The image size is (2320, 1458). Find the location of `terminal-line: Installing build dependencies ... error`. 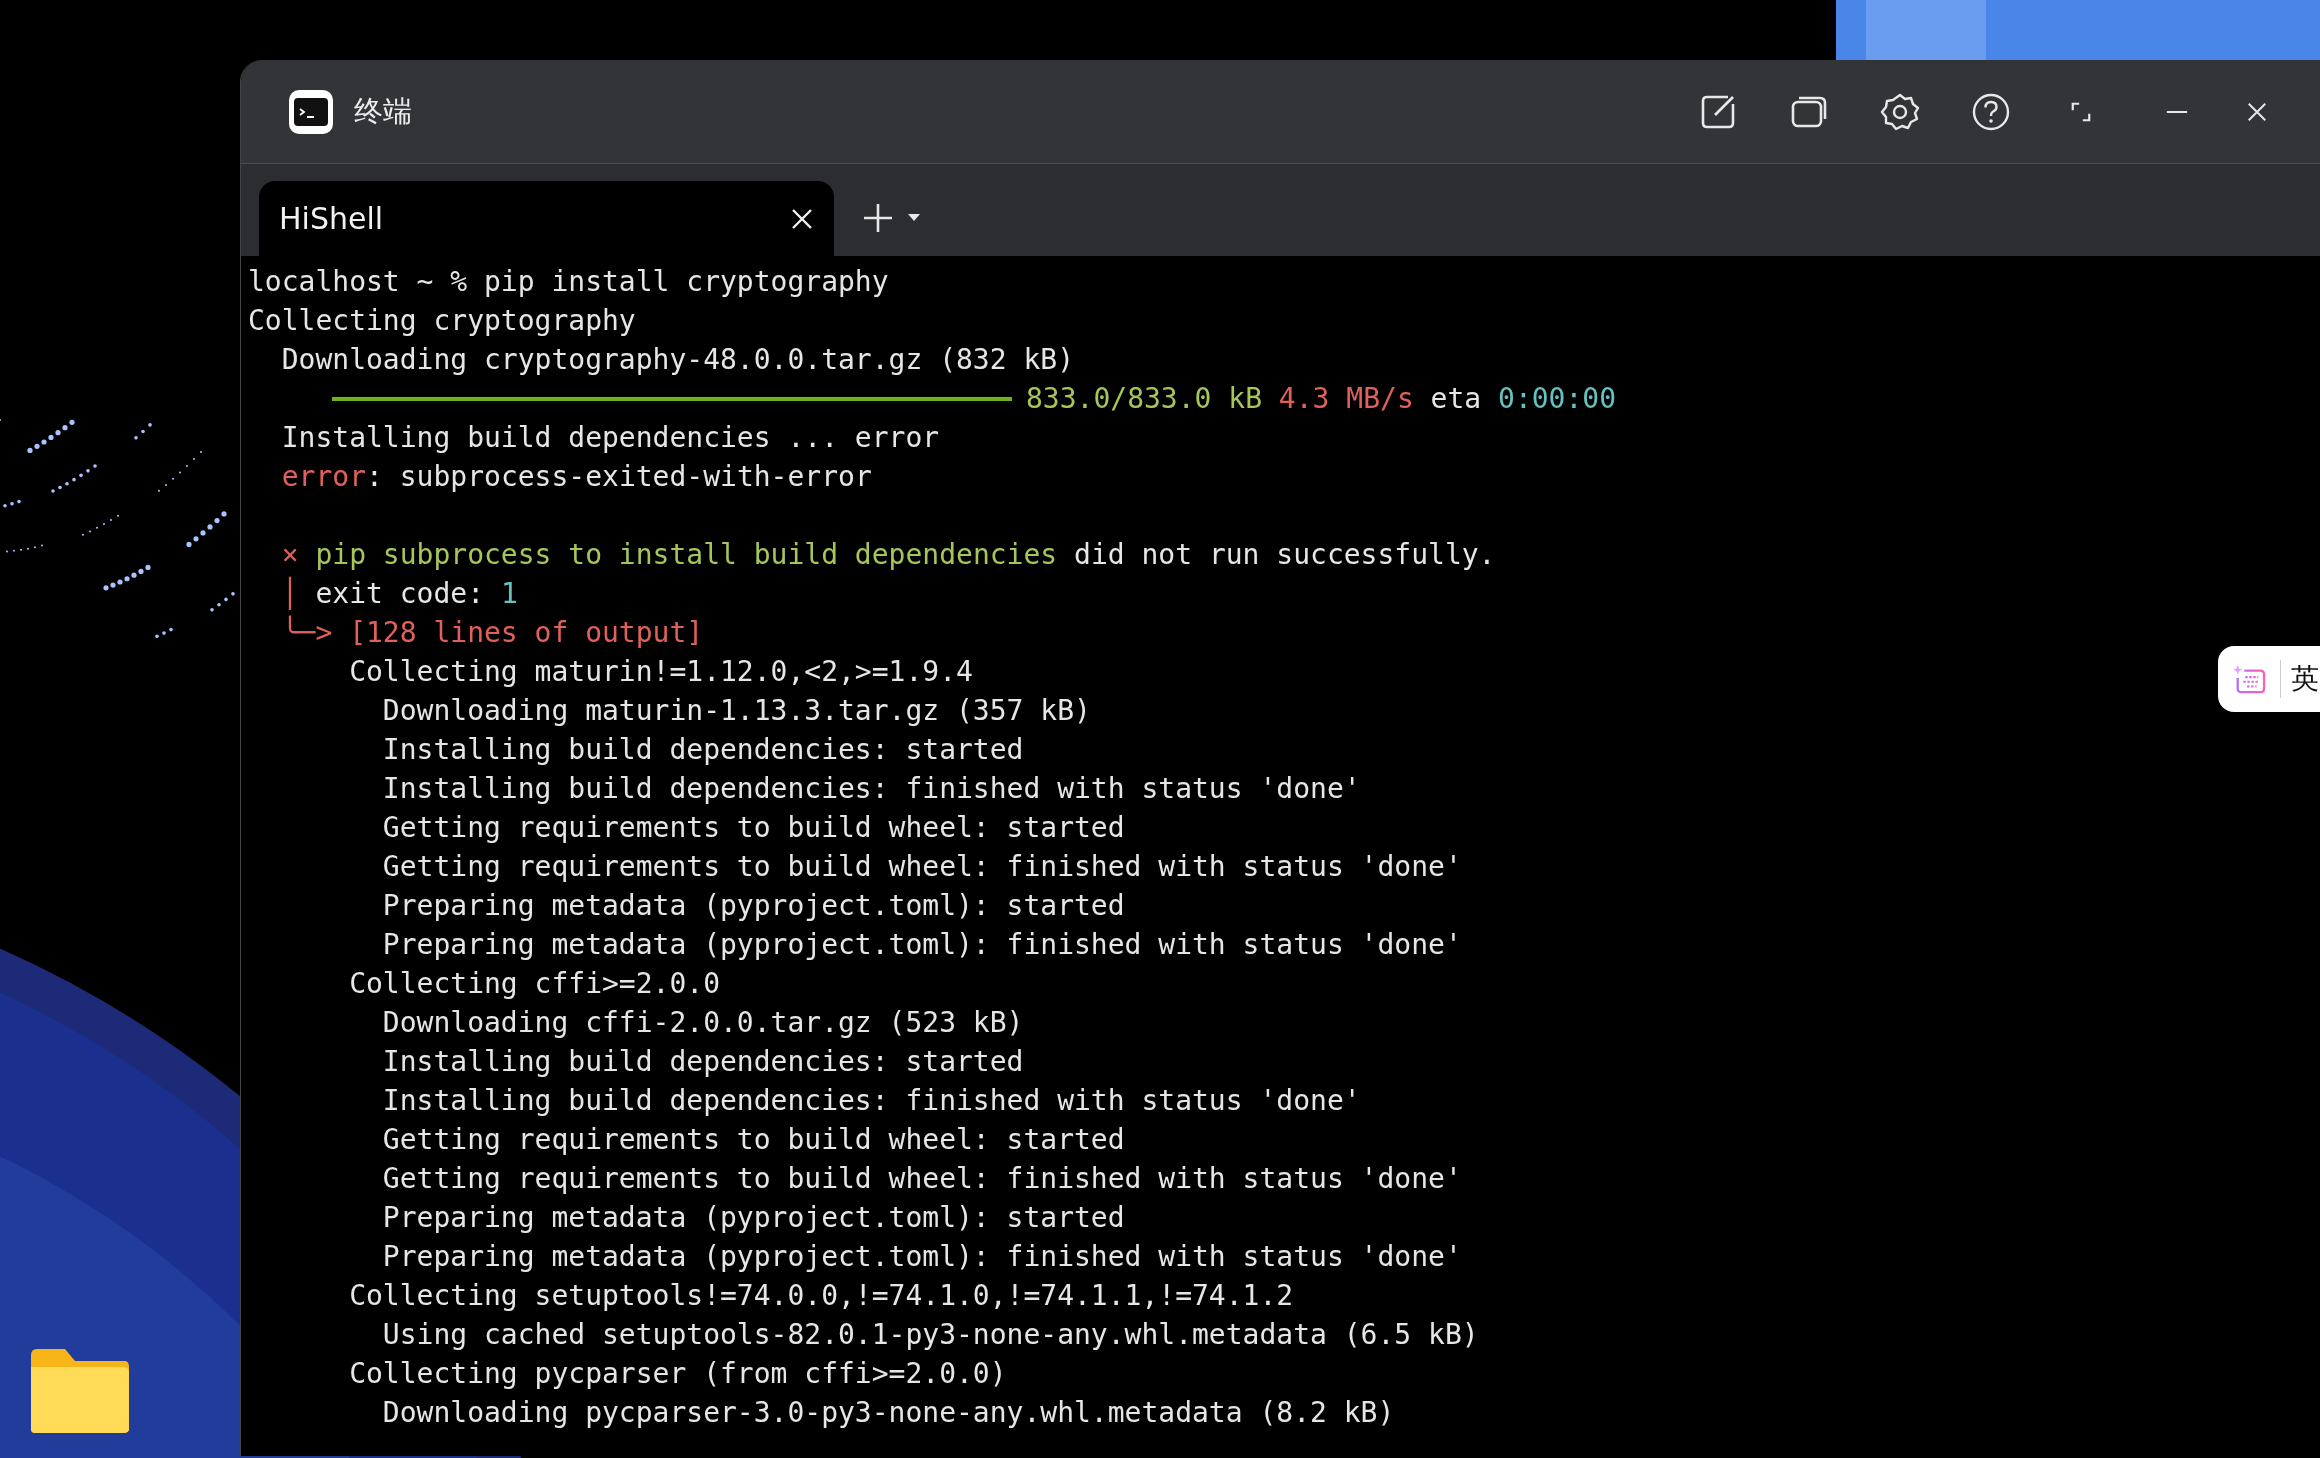

terminal-line: Installing build dependencies ... error is located at coordinates (610, 438).